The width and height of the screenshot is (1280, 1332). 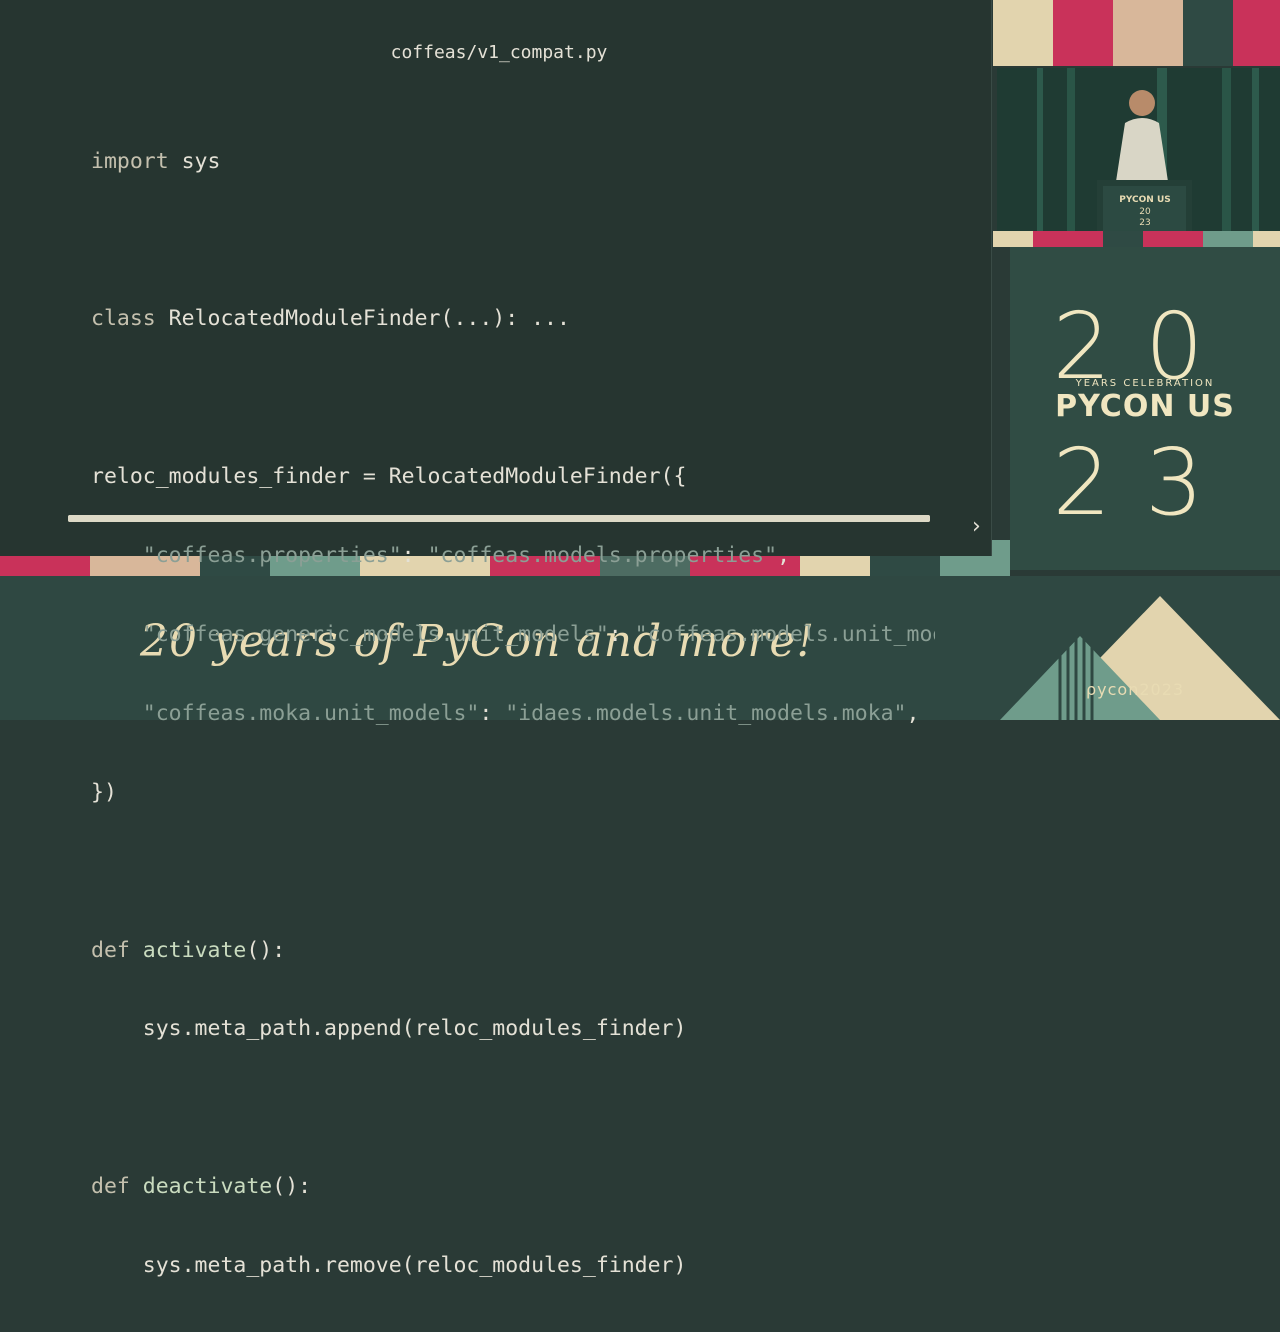 I want to click on code-line: import sys, so click(x=513, y=162).